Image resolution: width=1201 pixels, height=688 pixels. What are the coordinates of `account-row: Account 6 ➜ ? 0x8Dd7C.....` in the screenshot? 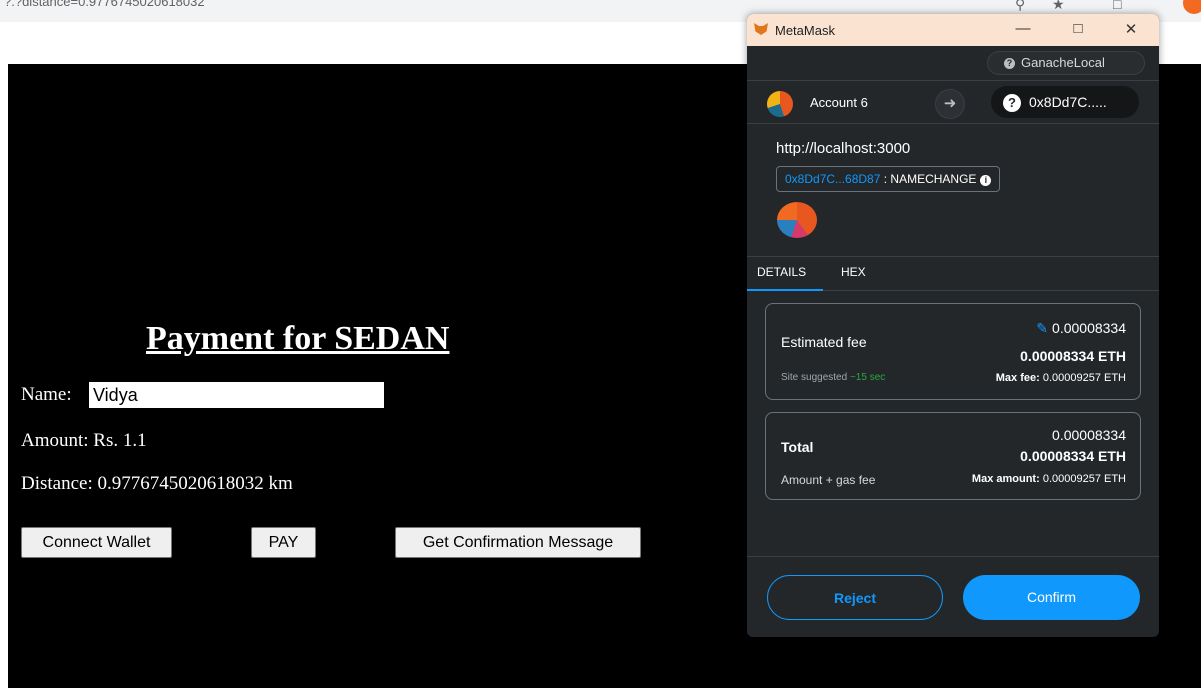 It's located at (953, 102).